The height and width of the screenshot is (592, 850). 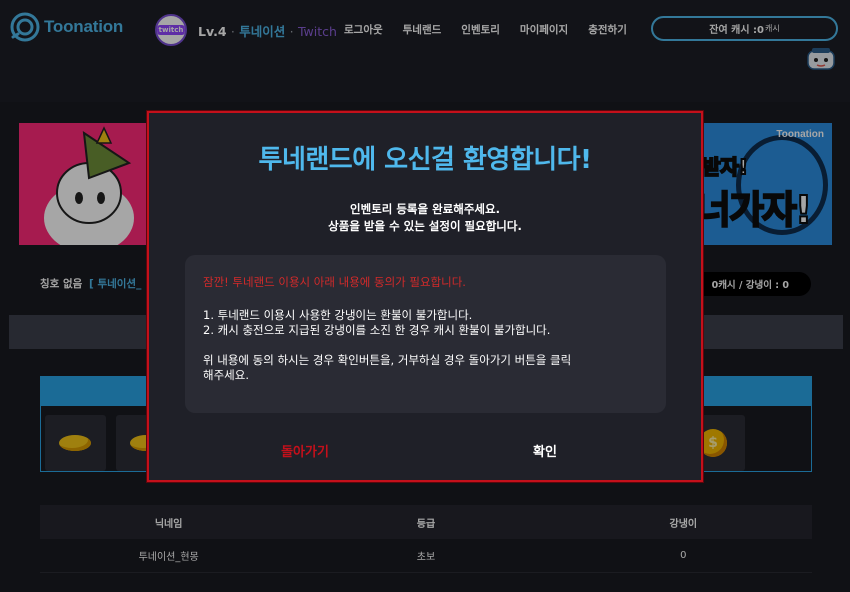 I want to click on rule-1: 1. 투네랜드 이용시 사용한 강냉이는 환불이 불가합니다., so click(x=338, y=315).